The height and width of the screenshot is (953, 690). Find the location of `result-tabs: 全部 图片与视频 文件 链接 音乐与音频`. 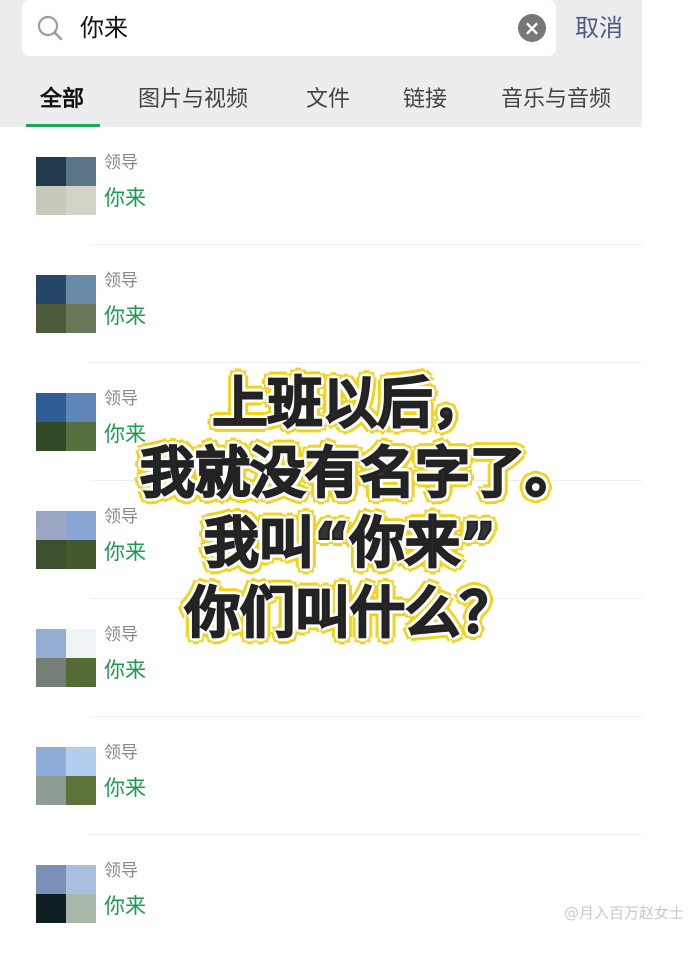

result-tabs: 全部 图片与视频 文件 链接 音乐与音频 is located at coordinates (321, 103).